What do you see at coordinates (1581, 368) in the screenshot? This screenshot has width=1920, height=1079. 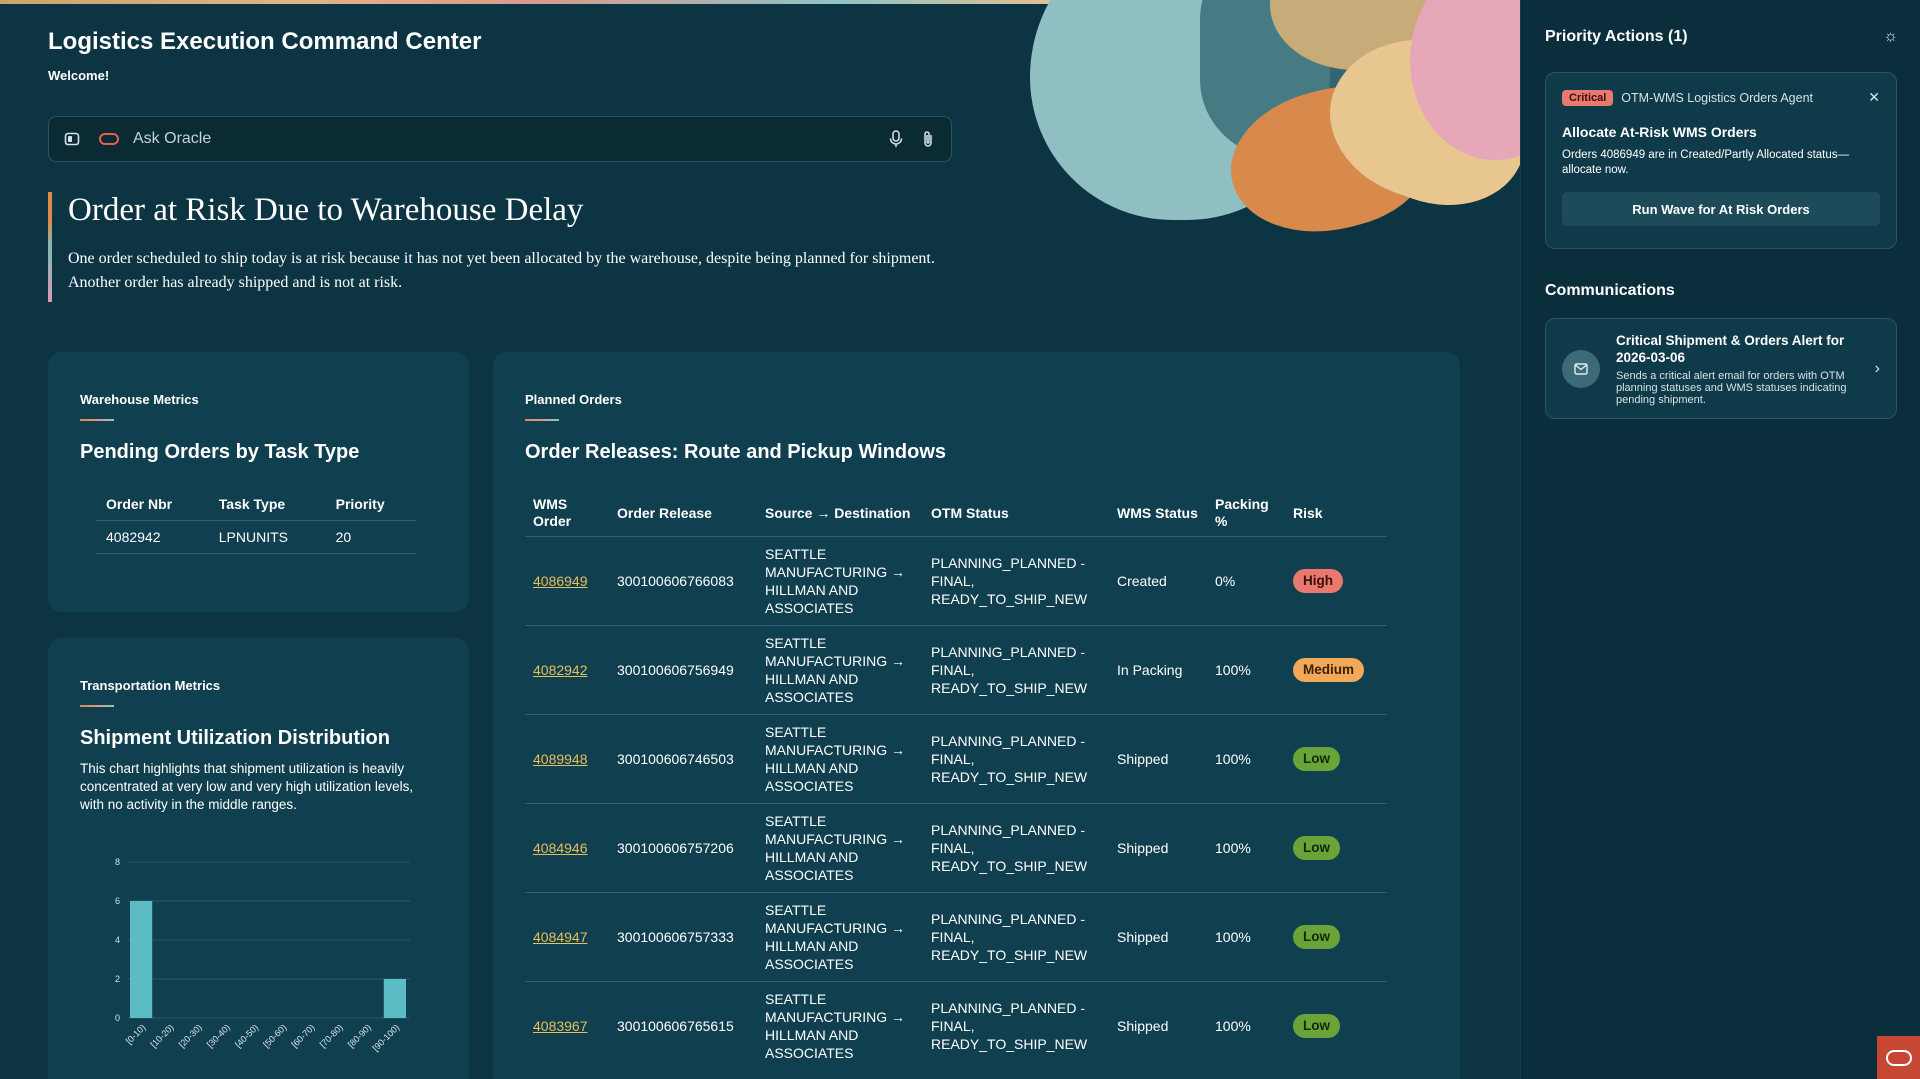 I see `mail-icon` at bounding box center [1581, 368].